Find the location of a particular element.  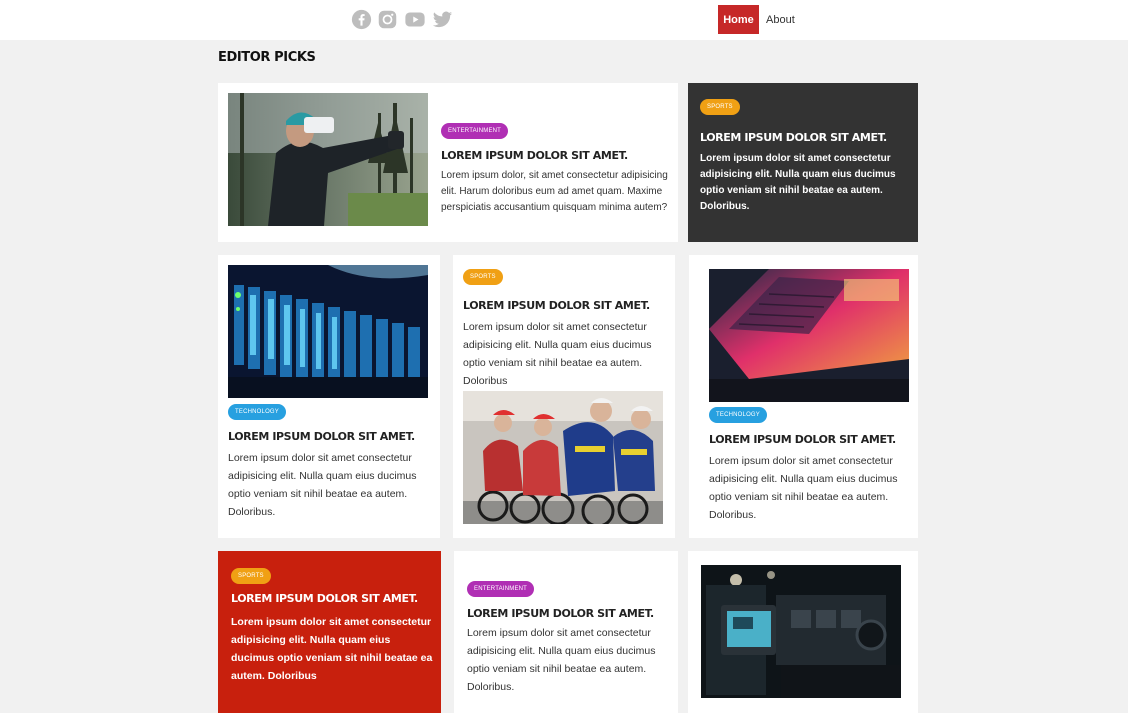

social-links is located at coordinates (402, 19).